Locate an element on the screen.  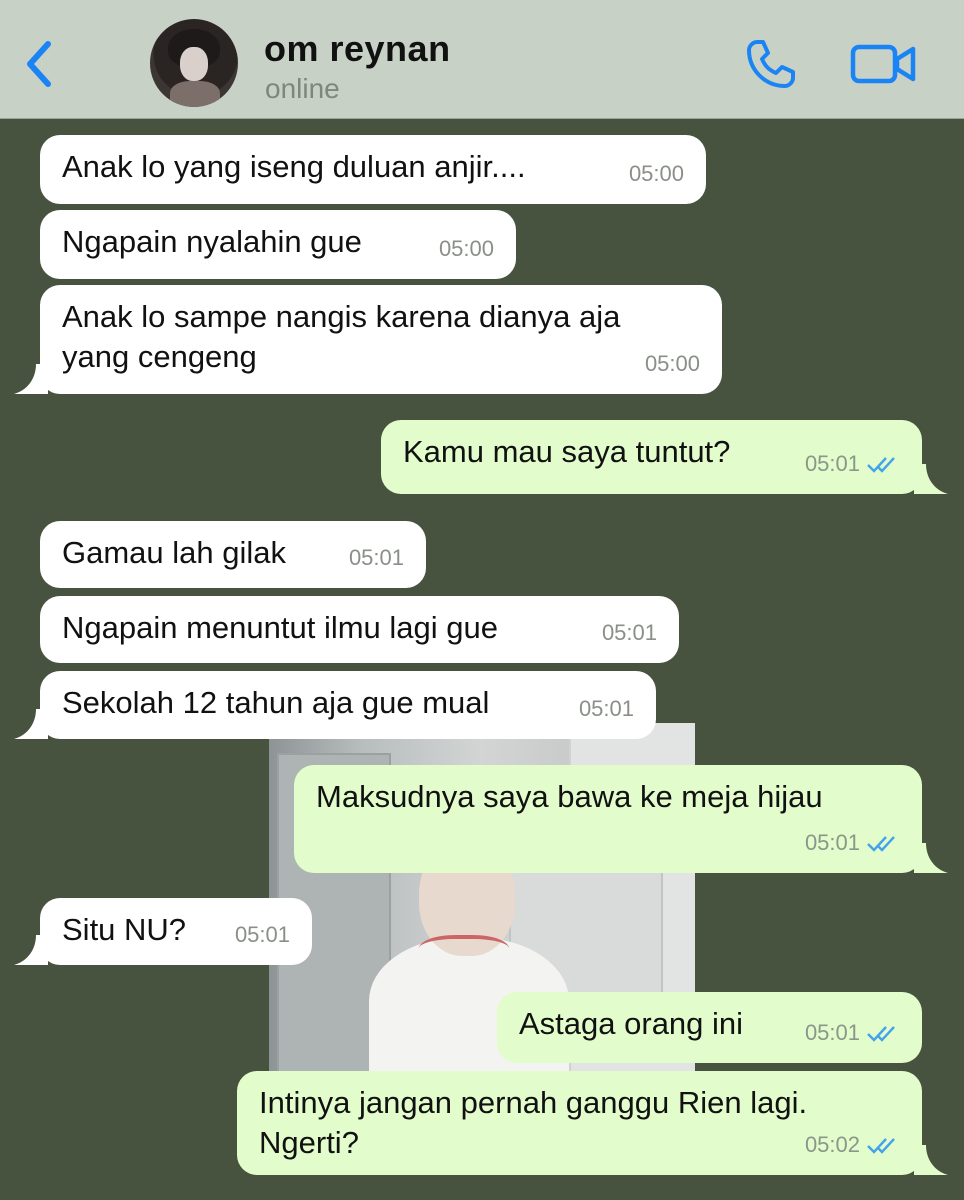
message-text: Maksudnya saya bawa ke meja hijau is located at coordinates (569, 796).